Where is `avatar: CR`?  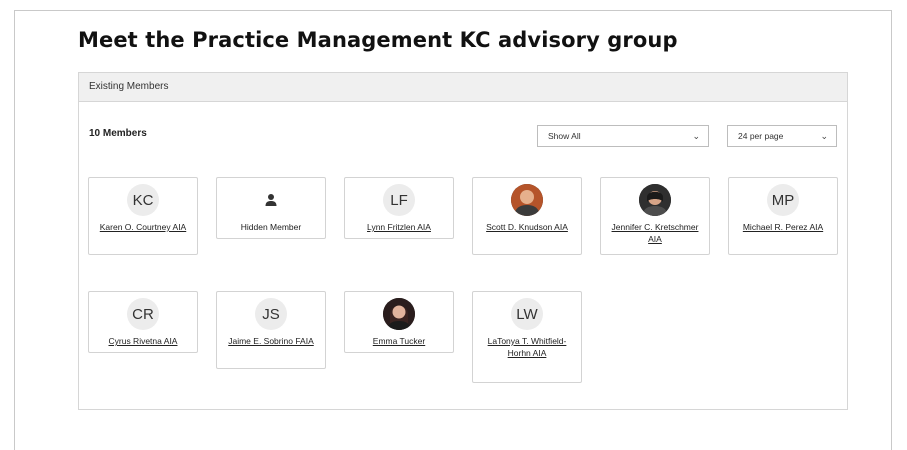
avatar: CR is located at coordinates (143, 314).